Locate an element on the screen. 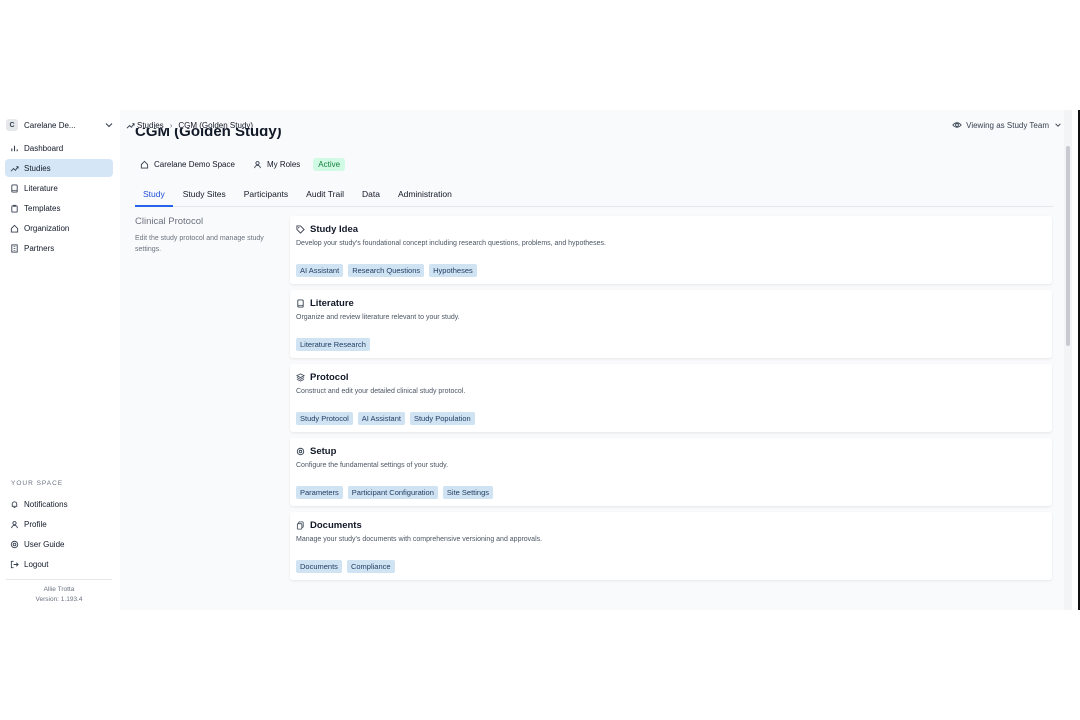 The image size is (1080, 720). trending-up-icon is located at coordinates (14, 168).